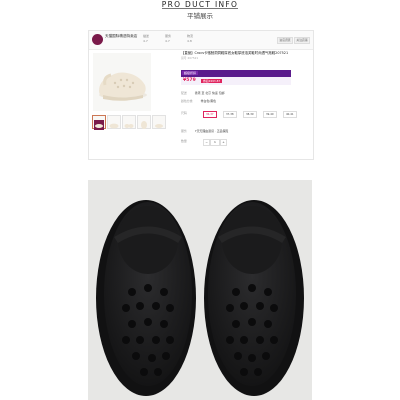  Describe the element at coordinates (211, 131) in the screenshot. I see `service-value: 7天无理由退货 · 正品保障` at that location.